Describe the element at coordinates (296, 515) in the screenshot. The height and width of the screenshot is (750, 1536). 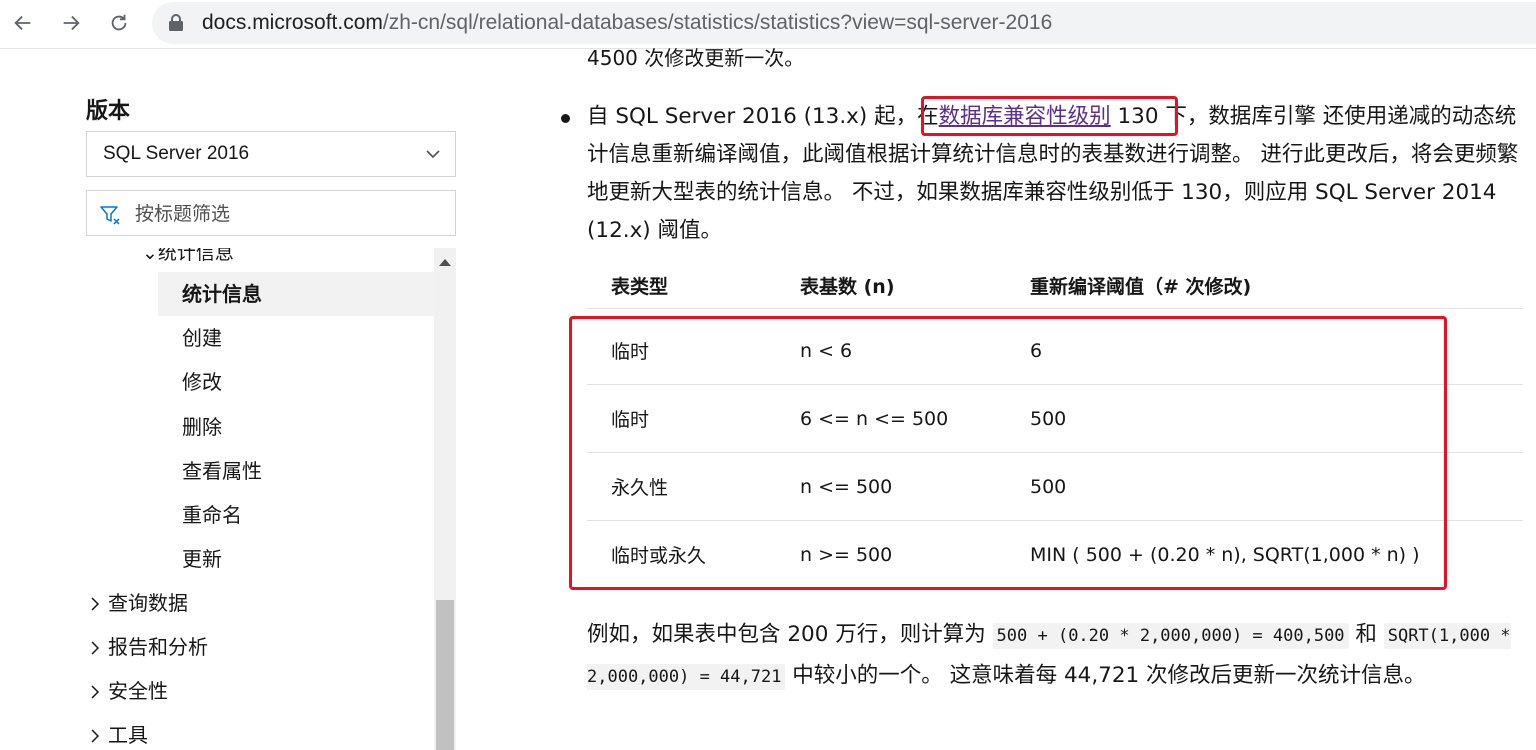
I see `toc-item-rename: 重命名` at that location.